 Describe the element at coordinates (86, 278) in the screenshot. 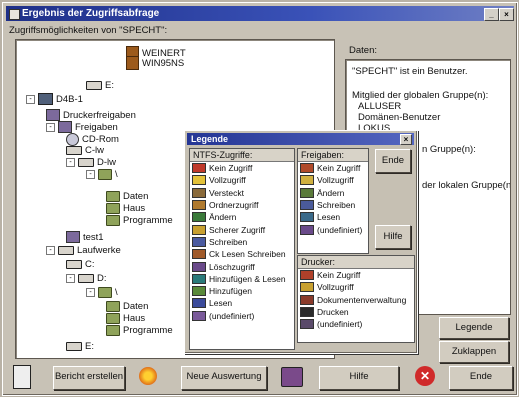

I see `tree-node: - D:` at that location.